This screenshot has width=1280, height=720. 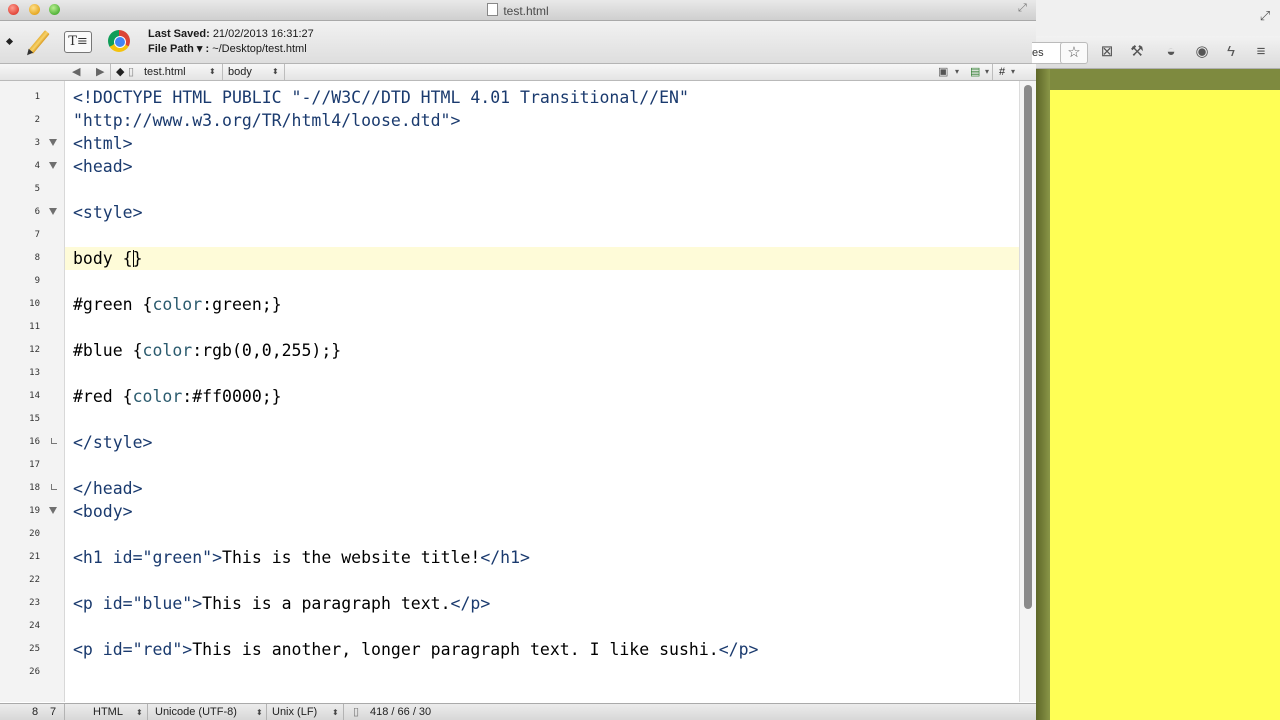 I want to click on line-number: 6, so click(x=37, y=212).